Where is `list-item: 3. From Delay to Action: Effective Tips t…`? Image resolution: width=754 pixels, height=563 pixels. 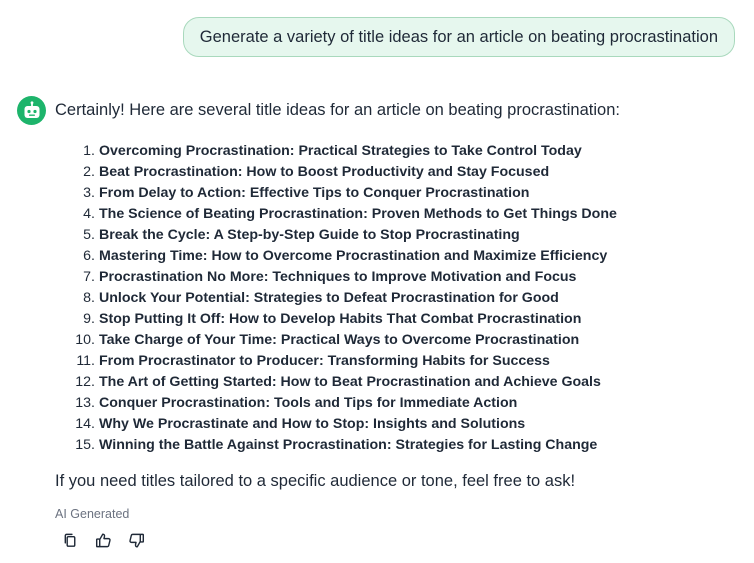 list-item: 3. From Delay to Action: Effective Tips t… is located at coordinates (400, 193).